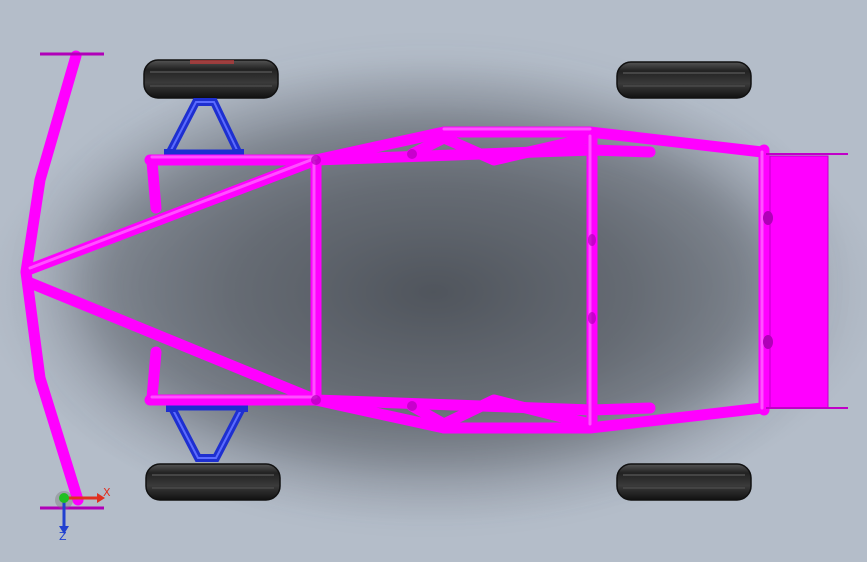  I want to click on front-hoop-tube, so click(52, 278).